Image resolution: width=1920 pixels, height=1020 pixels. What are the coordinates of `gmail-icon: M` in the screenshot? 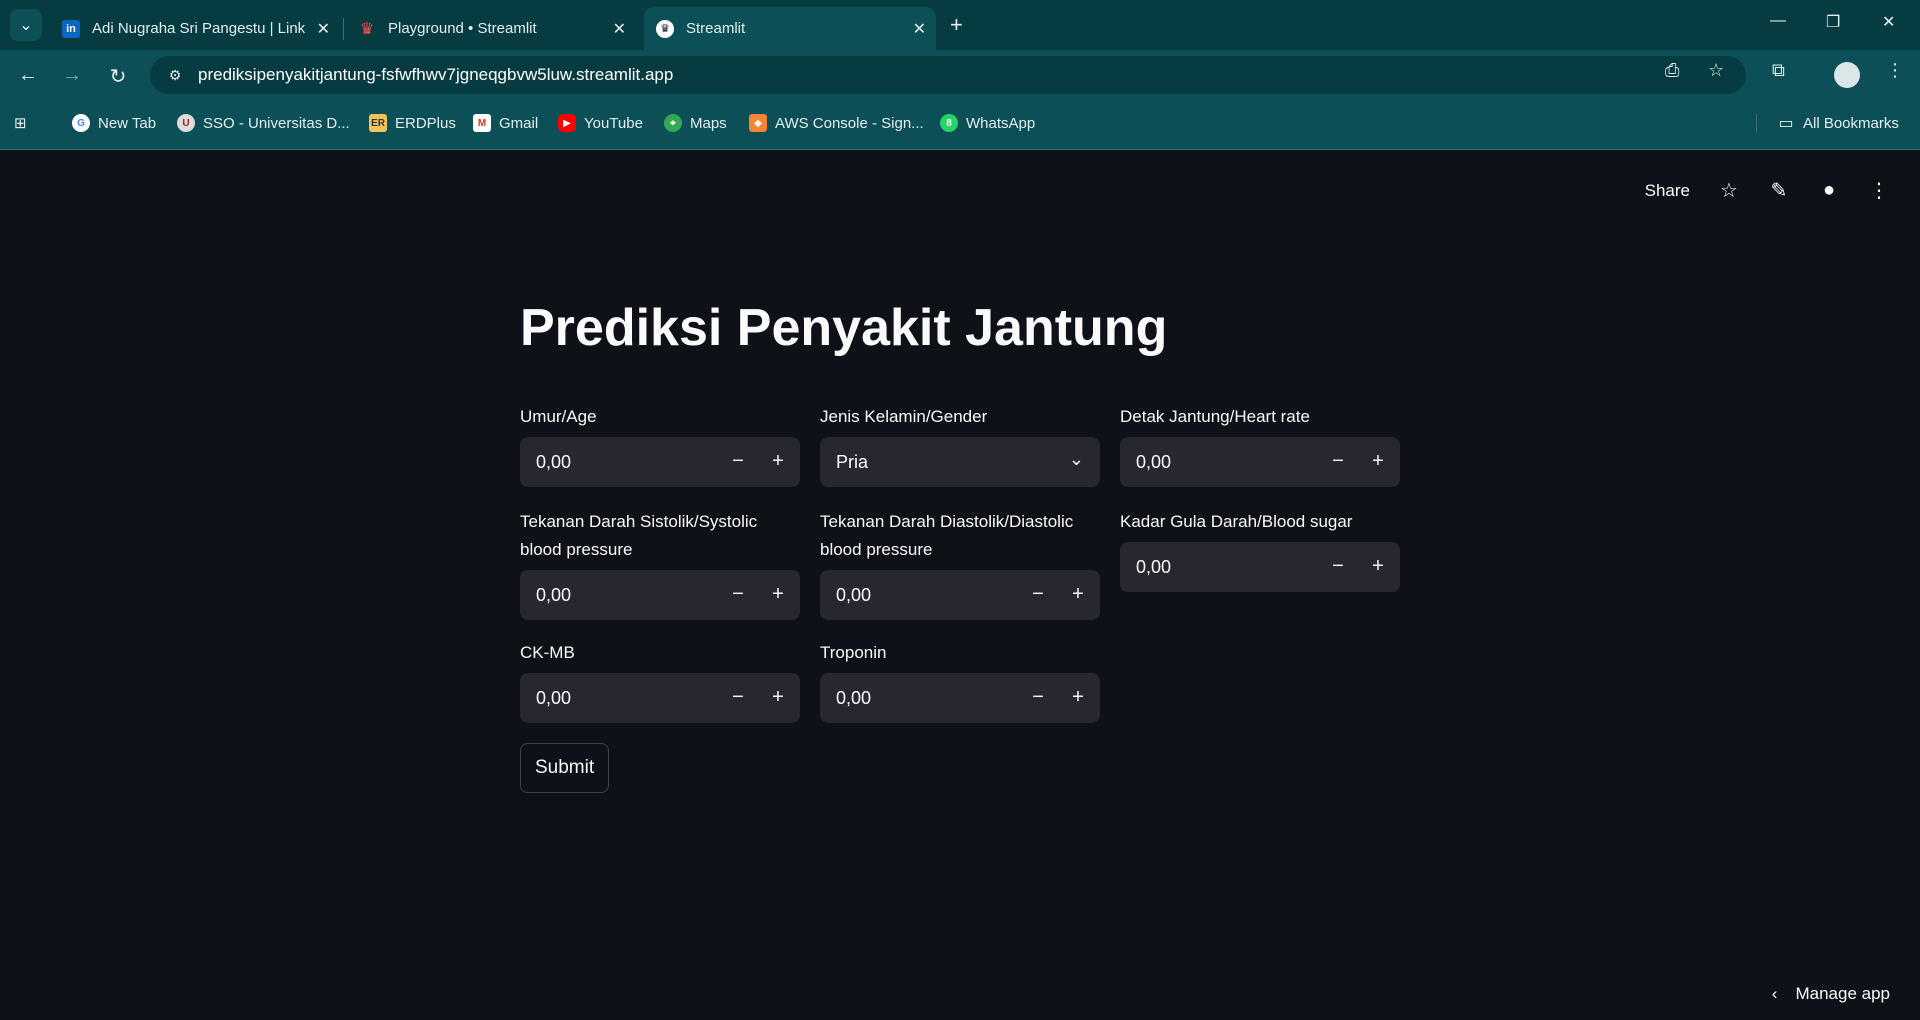 It's located at (482, 123).